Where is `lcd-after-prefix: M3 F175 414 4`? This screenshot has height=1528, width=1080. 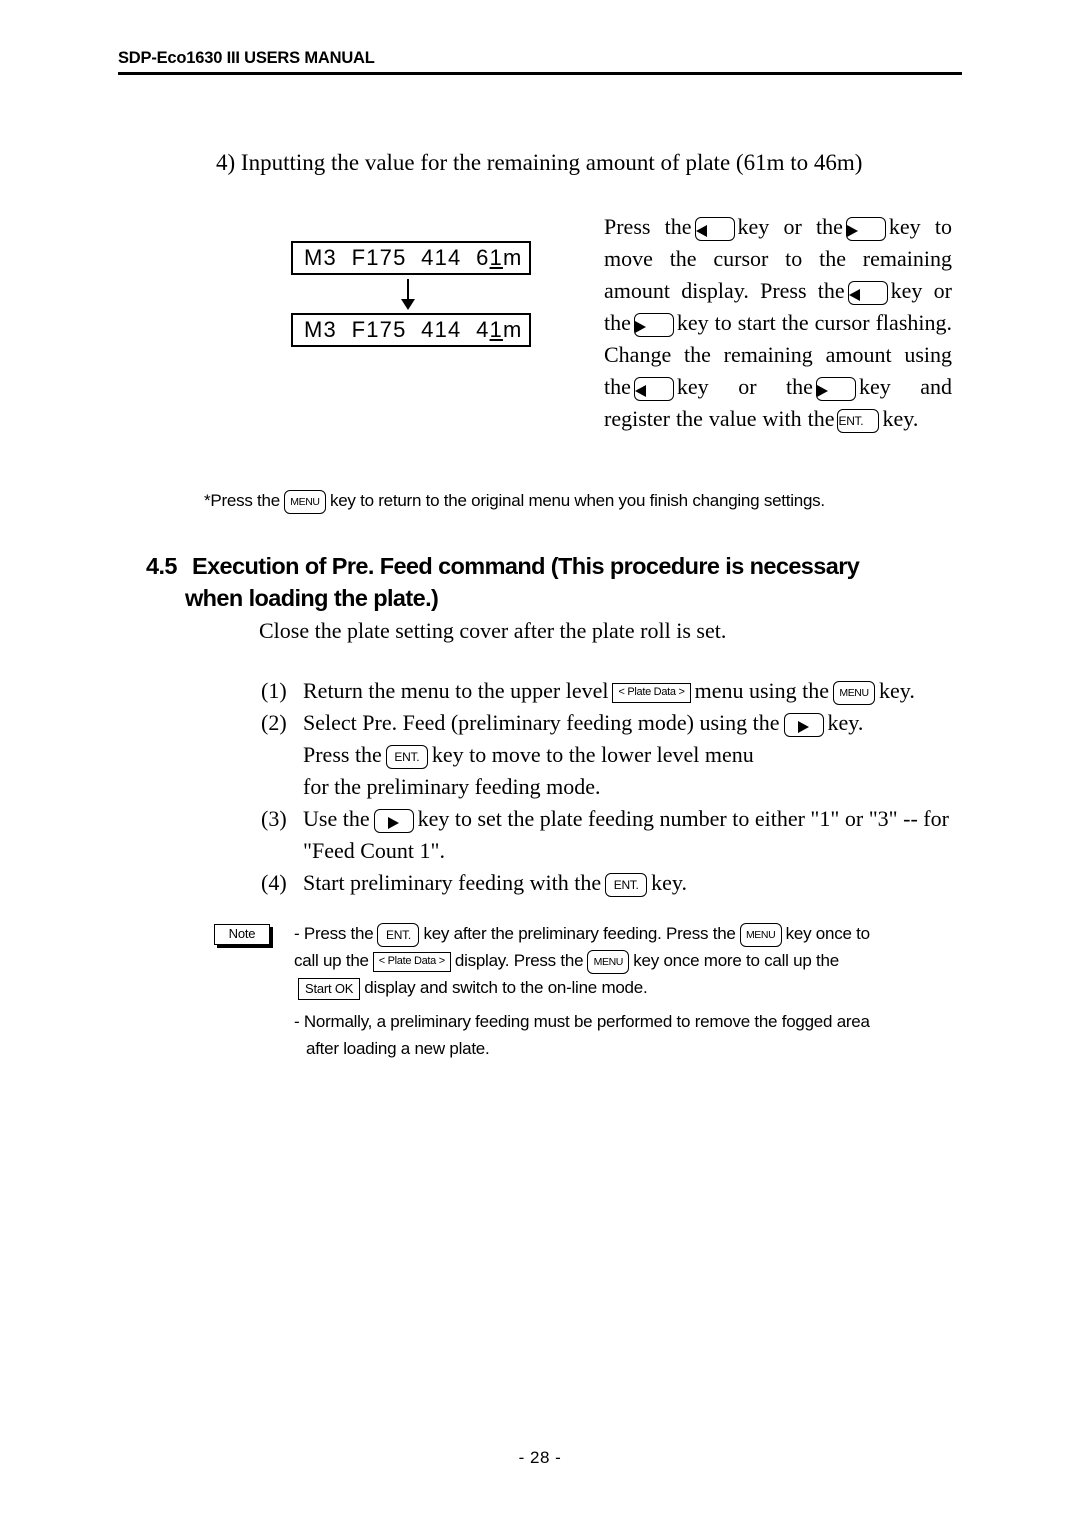
lcd-after-prefix: M3 F175 414 4 is located at coordinates (397, 329).